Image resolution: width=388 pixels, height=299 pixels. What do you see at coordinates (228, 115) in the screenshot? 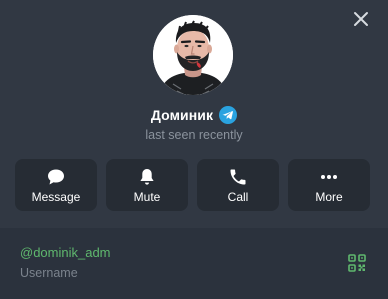
I see `telegram-icon` at bounding box center [228, 115].